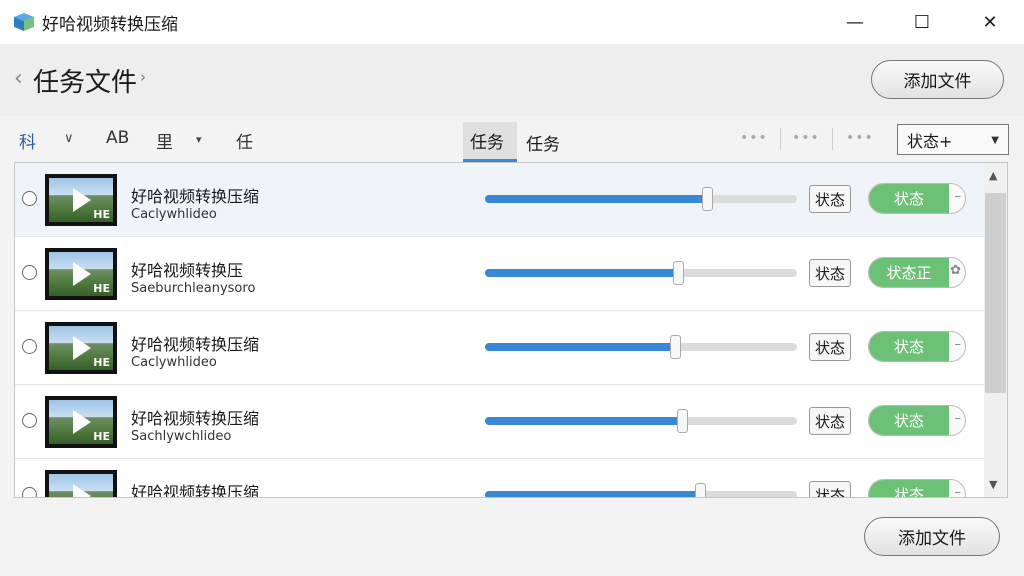 This screenshot has height=576, width=1024. I want to click on sort-button: 科, so click(27, 140).